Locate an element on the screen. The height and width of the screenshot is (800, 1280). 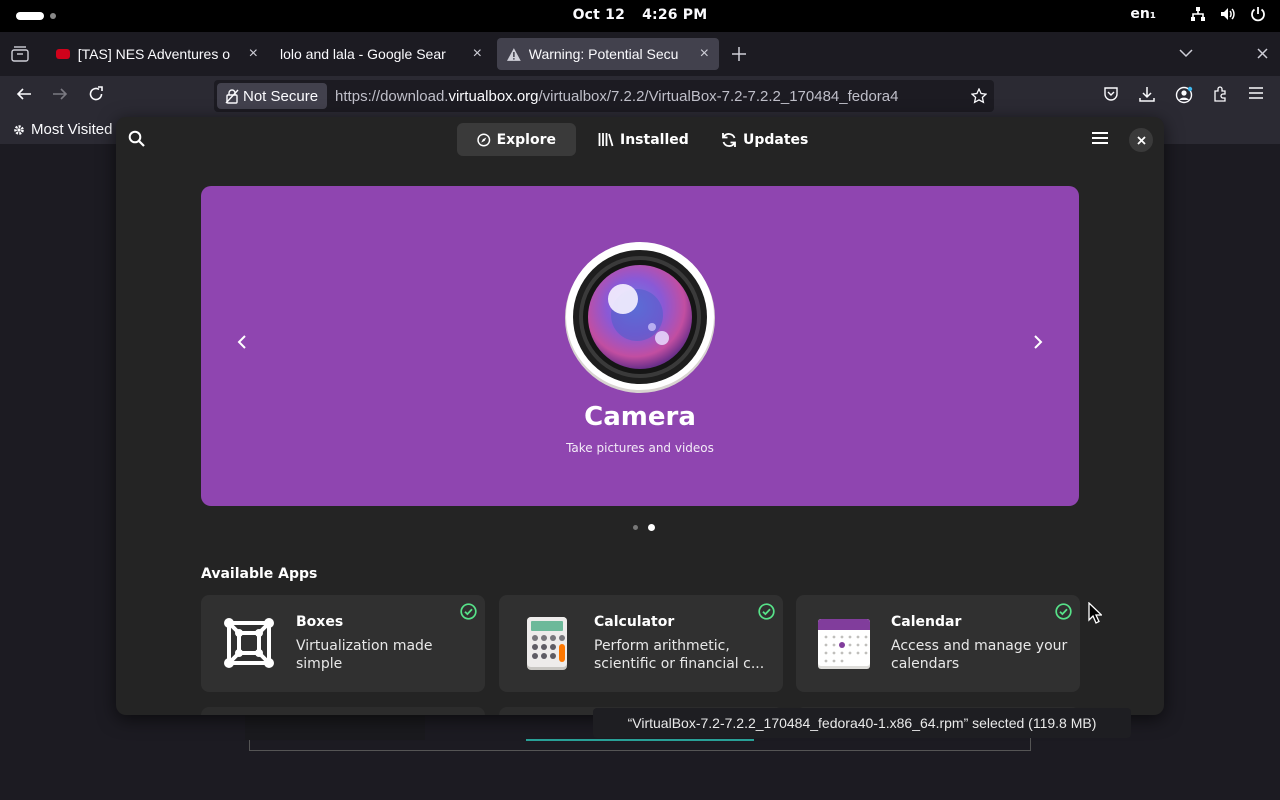
tab-installed-label: Installed is located at coordinates (654, 139).